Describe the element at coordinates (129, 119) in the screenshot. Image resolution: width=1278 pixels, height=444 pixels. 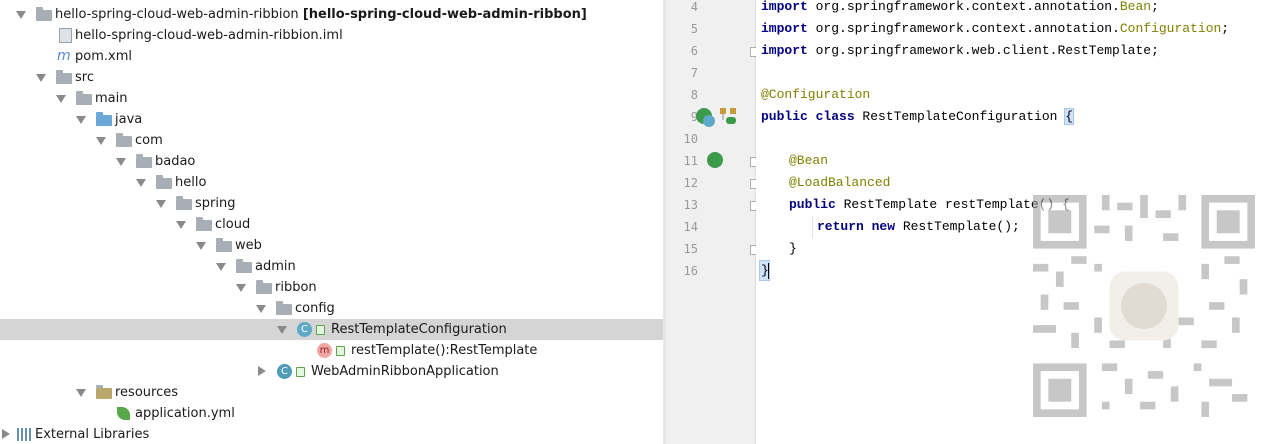
I see `java-label: java` at that location.